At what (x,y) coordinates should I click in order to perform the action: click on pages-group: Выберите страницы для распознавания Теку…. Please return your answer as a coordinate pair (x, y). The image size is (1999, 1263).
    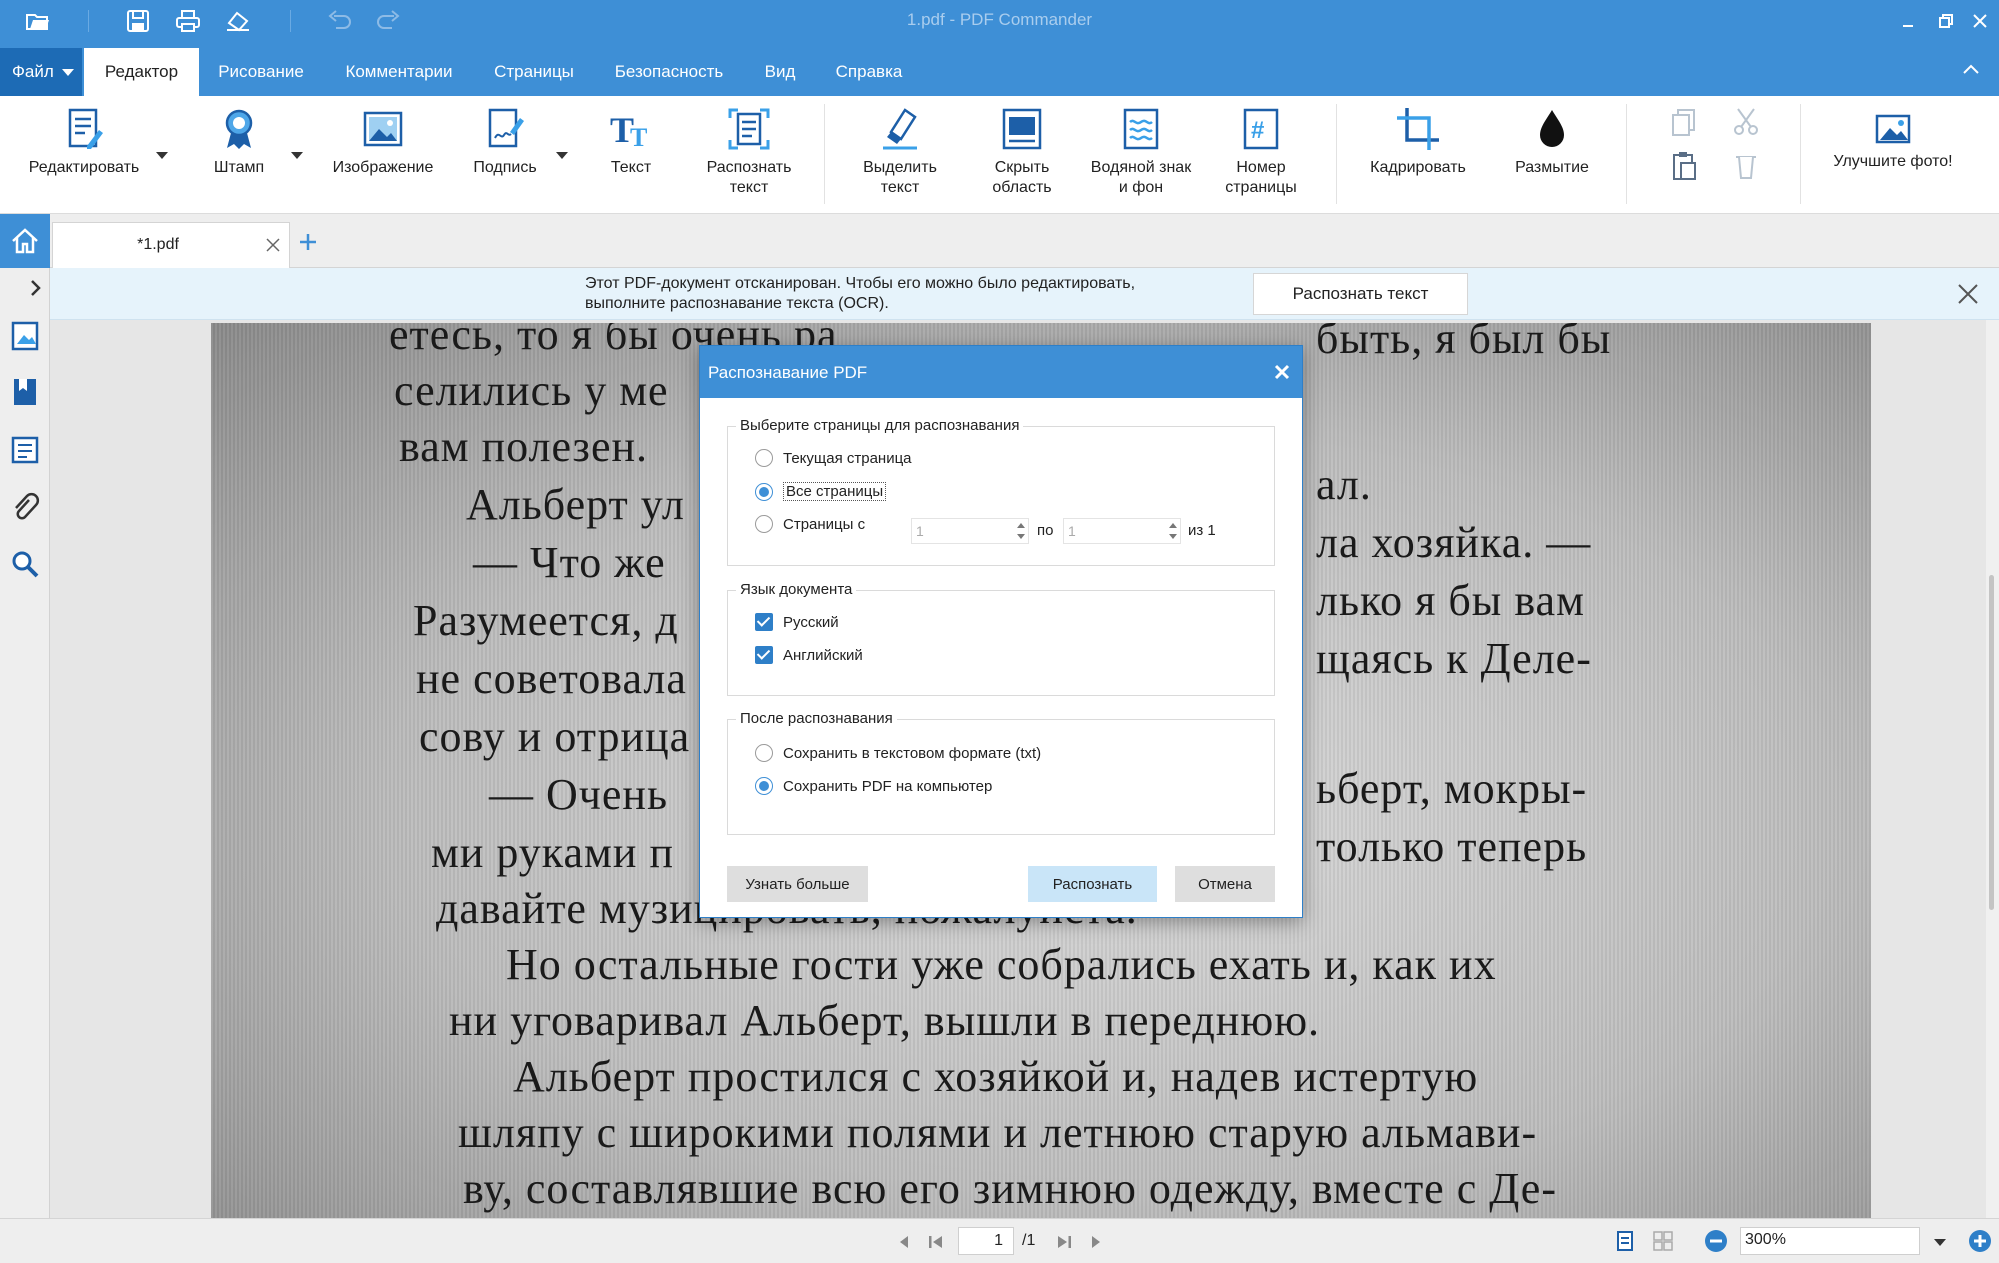
    Looking at the image, I should click on (1001, 491).